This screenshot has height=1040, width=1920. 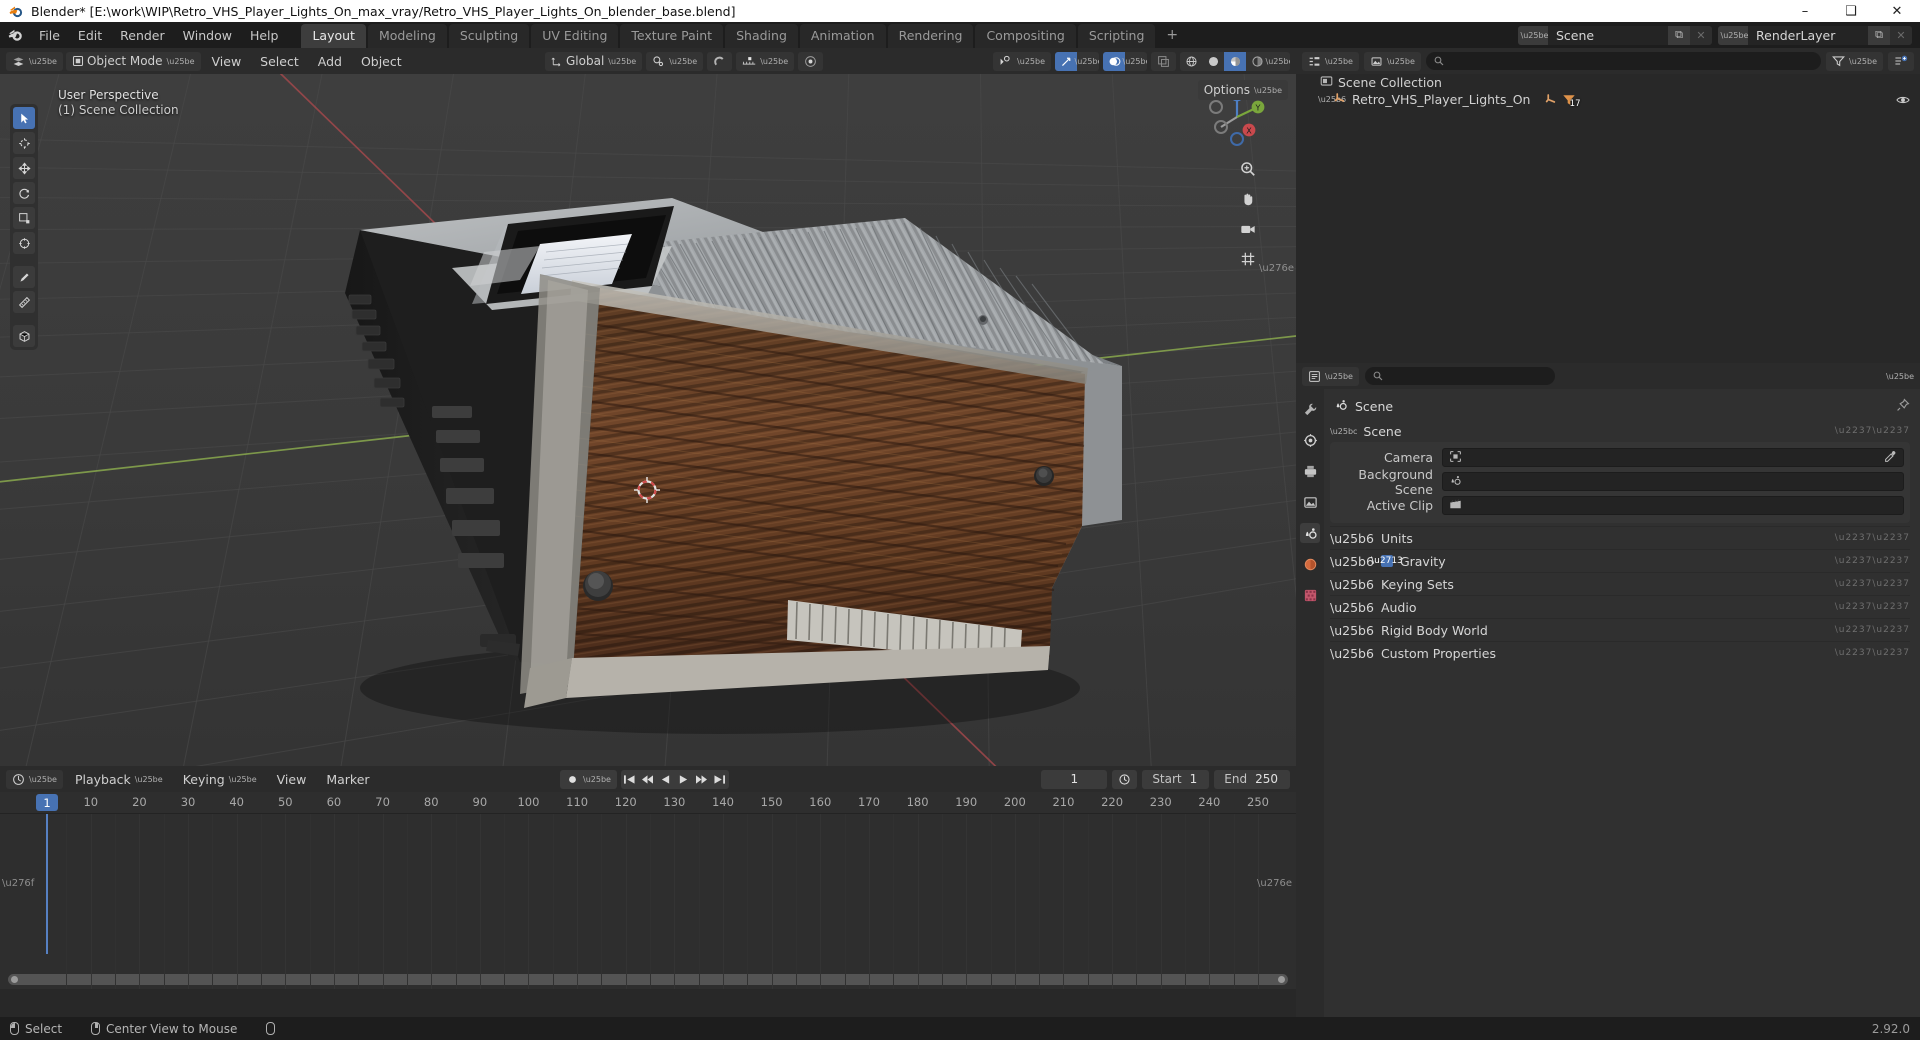 I want to click on start-frame-field: Start 1, so click(x=1176, y=779).